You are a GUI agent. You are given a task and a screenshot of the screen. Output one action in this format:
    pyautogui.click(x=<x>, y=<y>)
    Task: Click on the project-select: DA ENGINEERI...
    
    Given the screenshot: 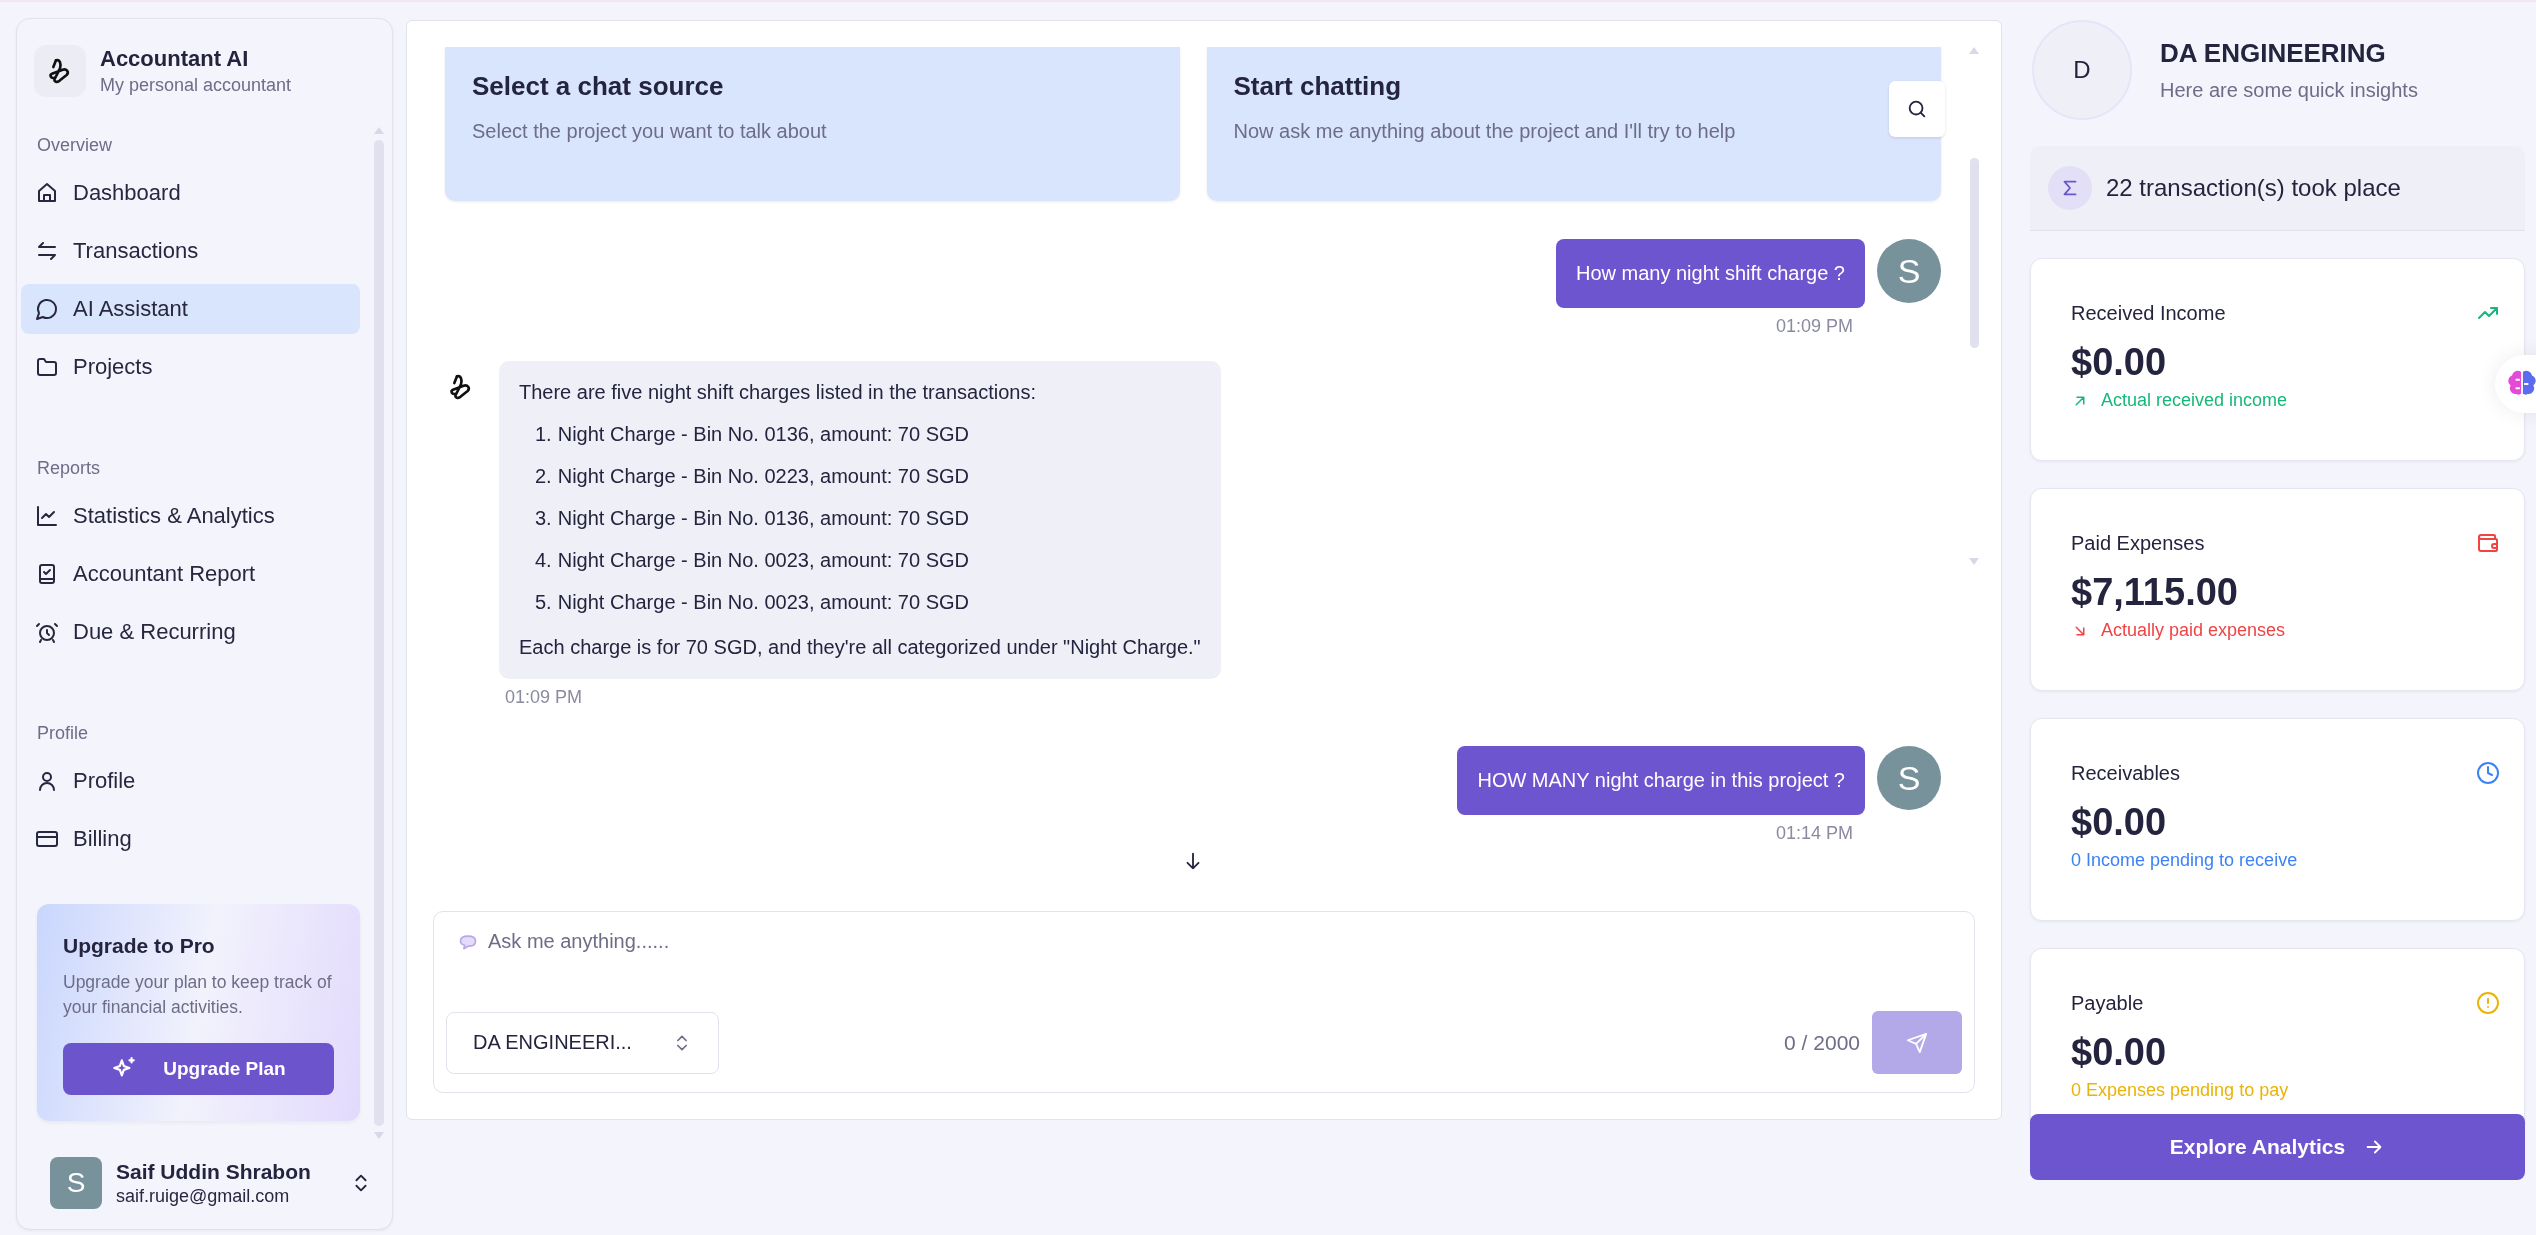 What is the action you would take?
    pyautogui.click(x=582, y=1042)
    